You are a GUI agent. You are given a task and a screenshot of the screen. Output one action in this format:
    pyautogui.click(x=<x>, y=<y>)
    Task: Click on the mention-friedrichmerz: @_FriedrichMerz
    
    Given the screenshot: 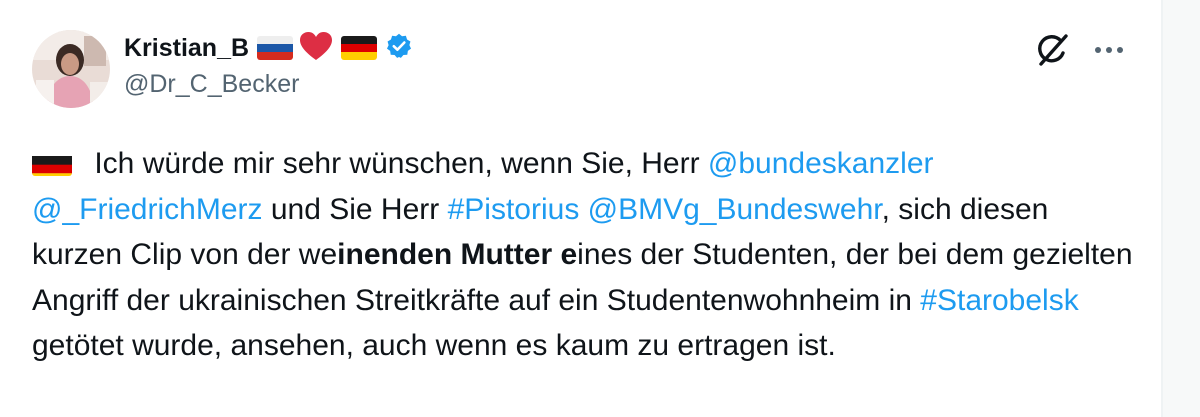 What is the action you would take?
    pyautogui.click(x=147, y=209)
    